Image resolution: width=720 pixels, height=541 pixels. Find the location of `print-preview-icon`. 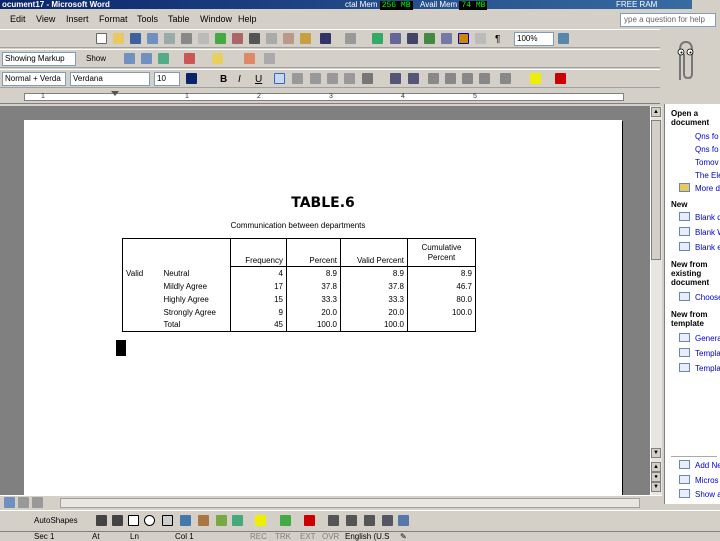

print-preview-icon is located at coordinates (203, 38).